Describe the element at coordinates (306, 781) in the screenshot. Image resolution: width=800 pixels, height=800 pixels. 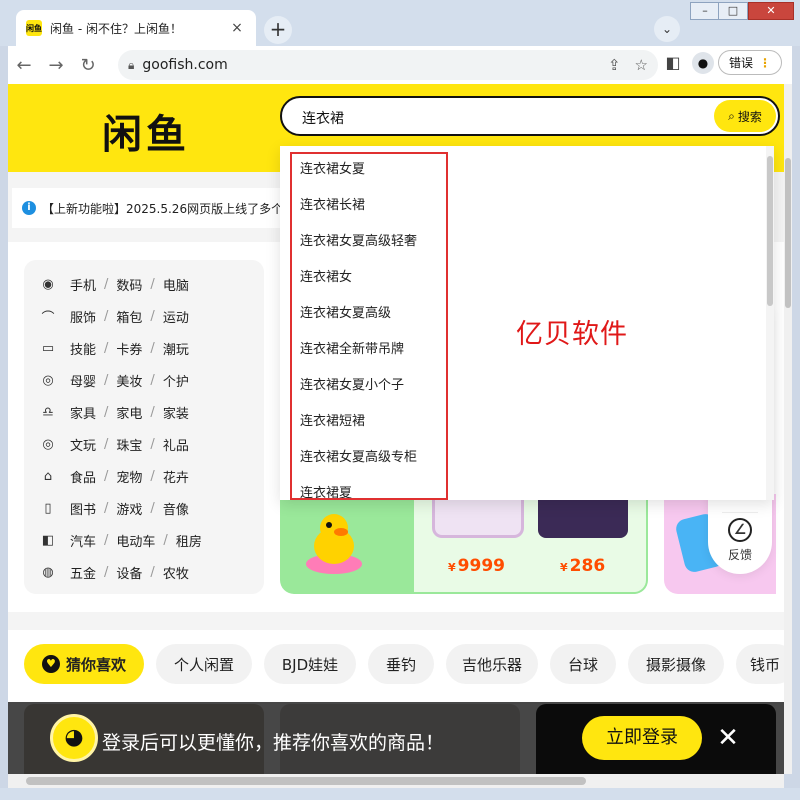
I see `horizontal-scroll-thumb` at that location.